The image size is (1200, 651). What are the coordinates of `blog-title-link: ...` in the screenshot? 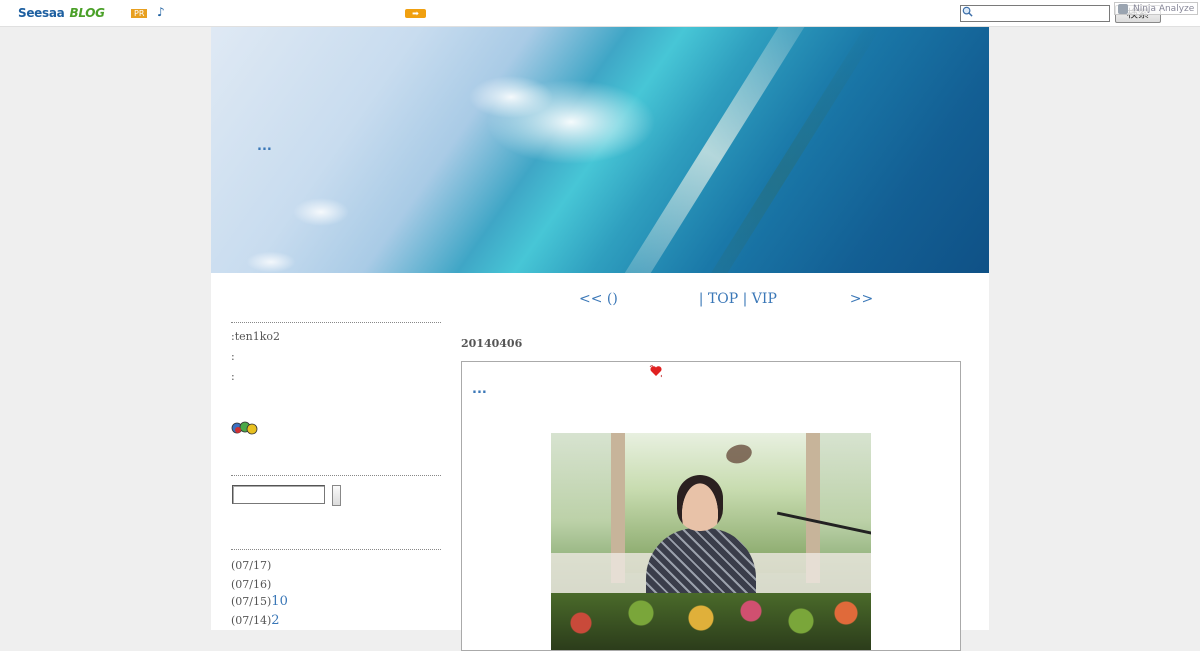 It's located at (264, 146).